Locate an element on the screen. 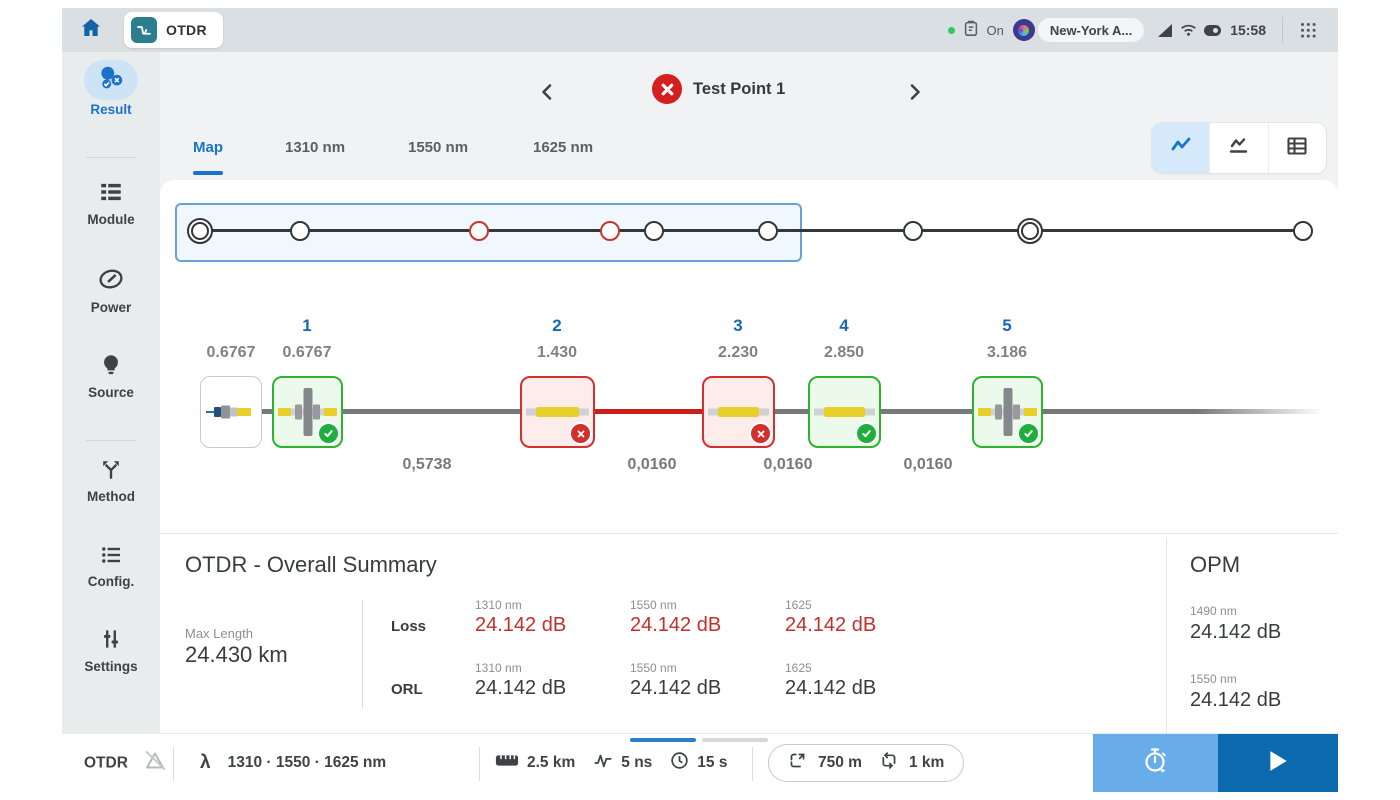  orl-wavelength: 1625 is located at coordinates (798, 668).